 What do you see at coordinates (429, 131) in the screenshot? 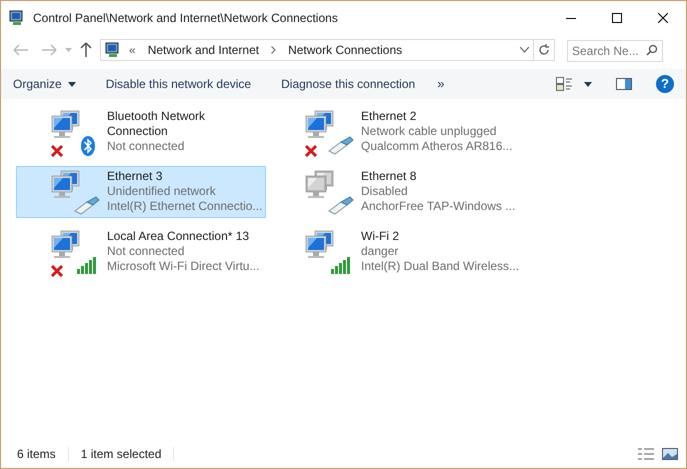
I see `connection-status: Network cable unplugged` at bounding box center [429, 131].